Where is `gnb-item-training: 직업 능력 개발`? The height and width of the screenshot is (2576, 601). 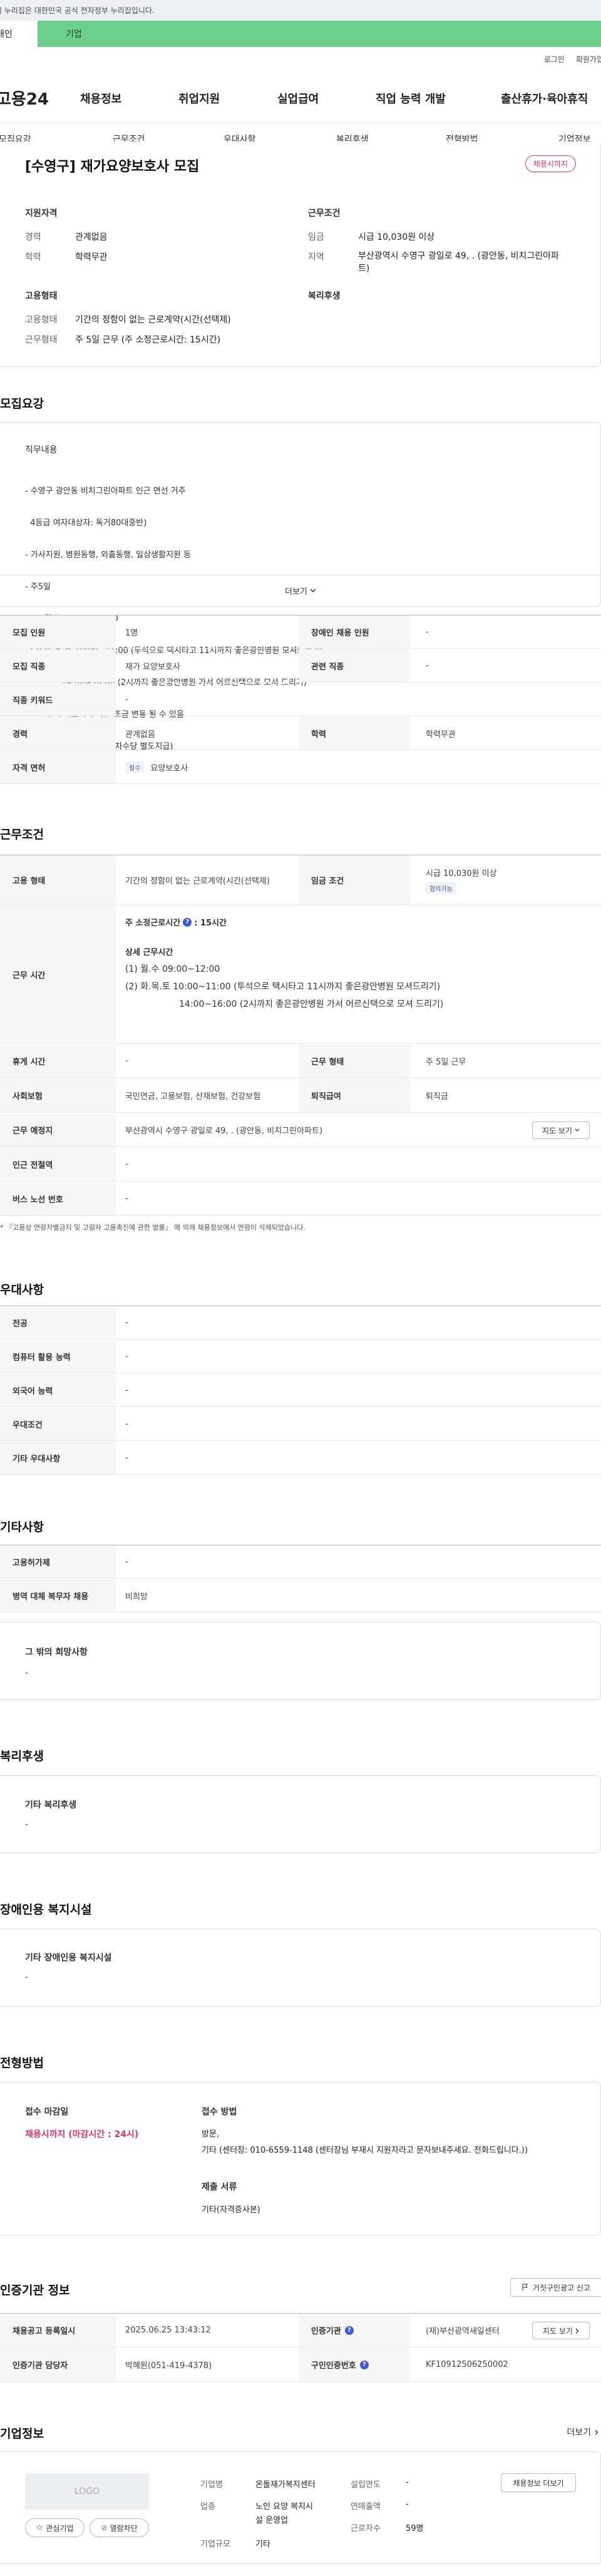 gnb-item-training: 직업 능력 개발 is located at coordinates (411, 98).